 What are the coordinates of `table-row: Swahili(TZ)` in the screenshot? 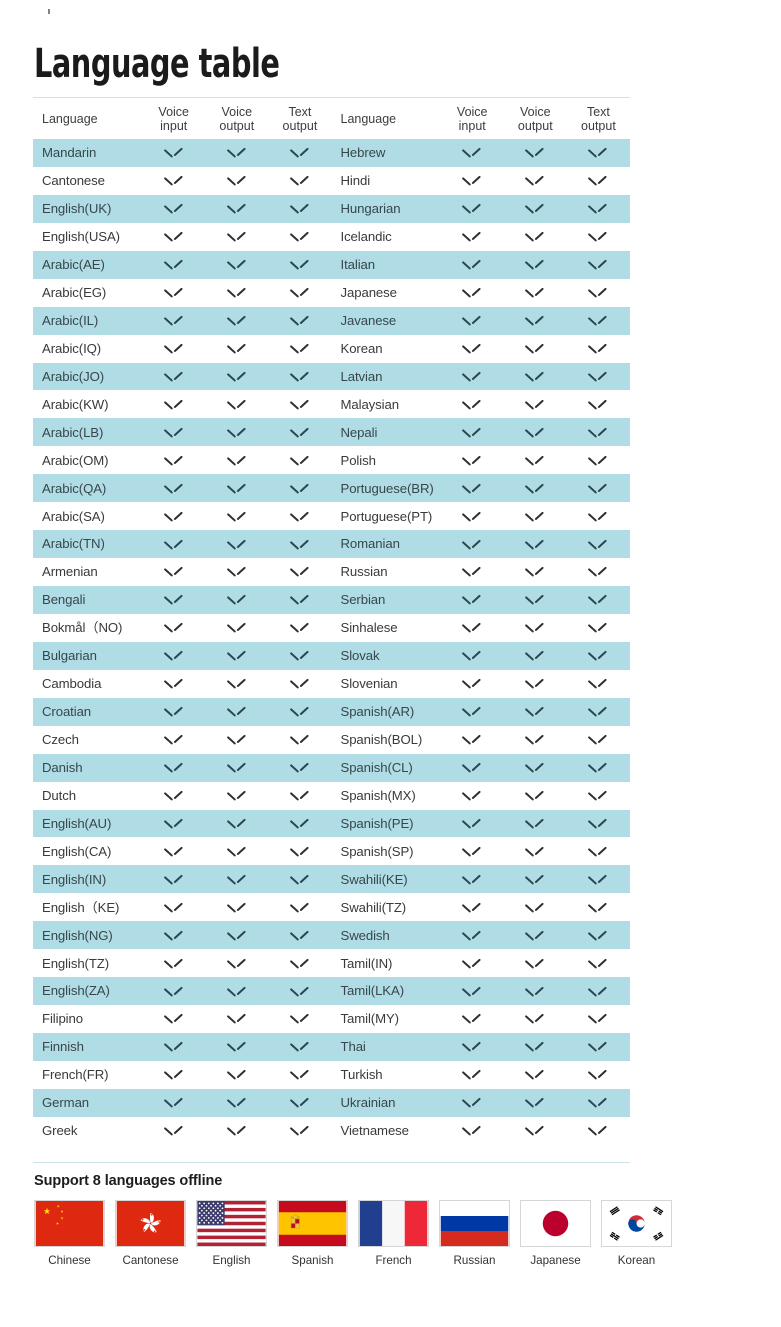 It's located at (480, 907).